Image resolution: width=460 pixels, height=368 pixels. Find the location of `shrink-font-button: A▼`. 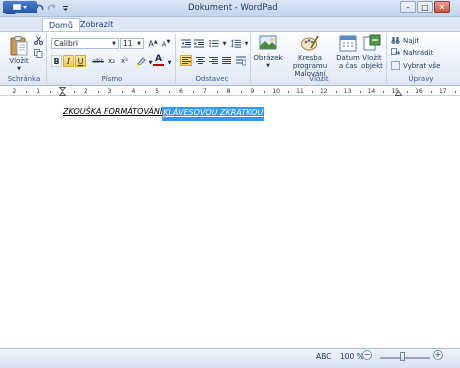

shrink-font-button: A▼ is located at coordinates (166, 43).